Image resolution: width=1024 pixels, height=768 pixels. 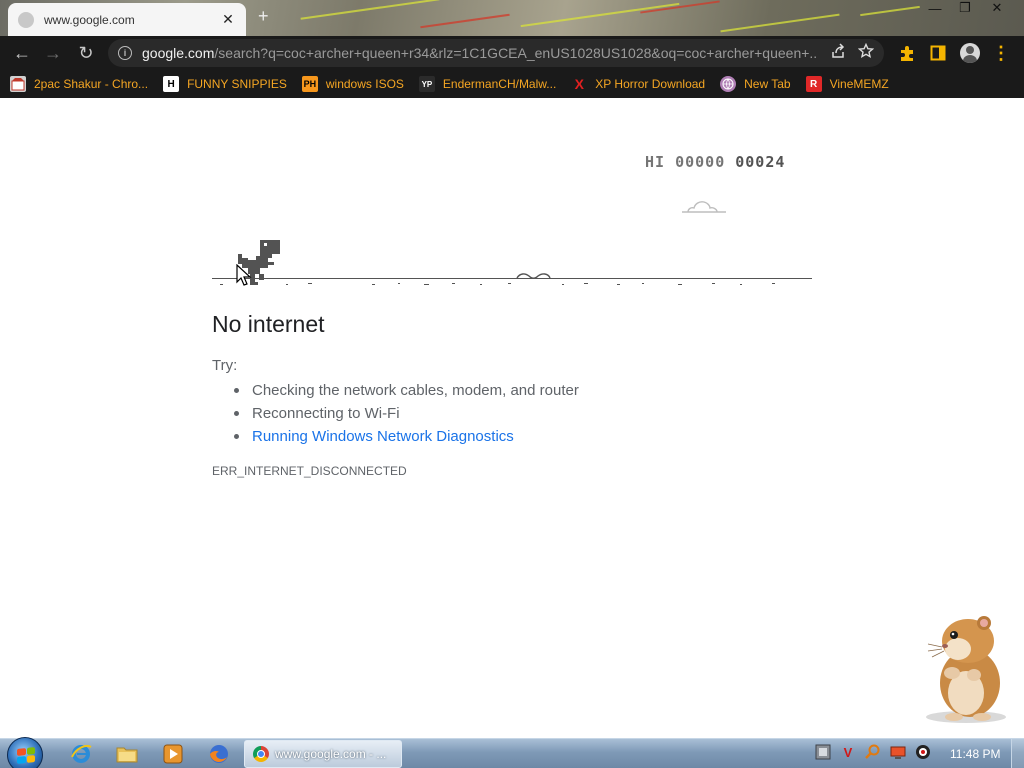 I want to click on error-code: ERR_INTERNET_DISCONNECTED, so click(x=309, y=471).